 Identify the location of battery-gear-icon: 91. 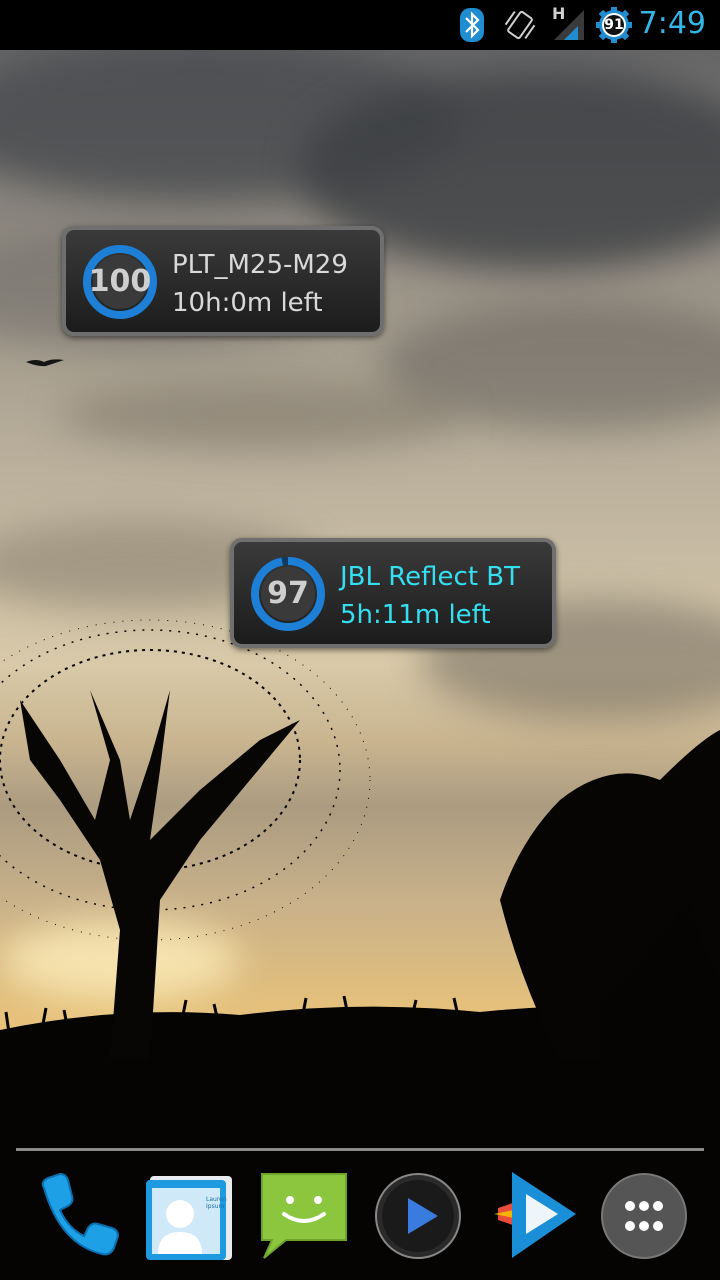
(614, 25).